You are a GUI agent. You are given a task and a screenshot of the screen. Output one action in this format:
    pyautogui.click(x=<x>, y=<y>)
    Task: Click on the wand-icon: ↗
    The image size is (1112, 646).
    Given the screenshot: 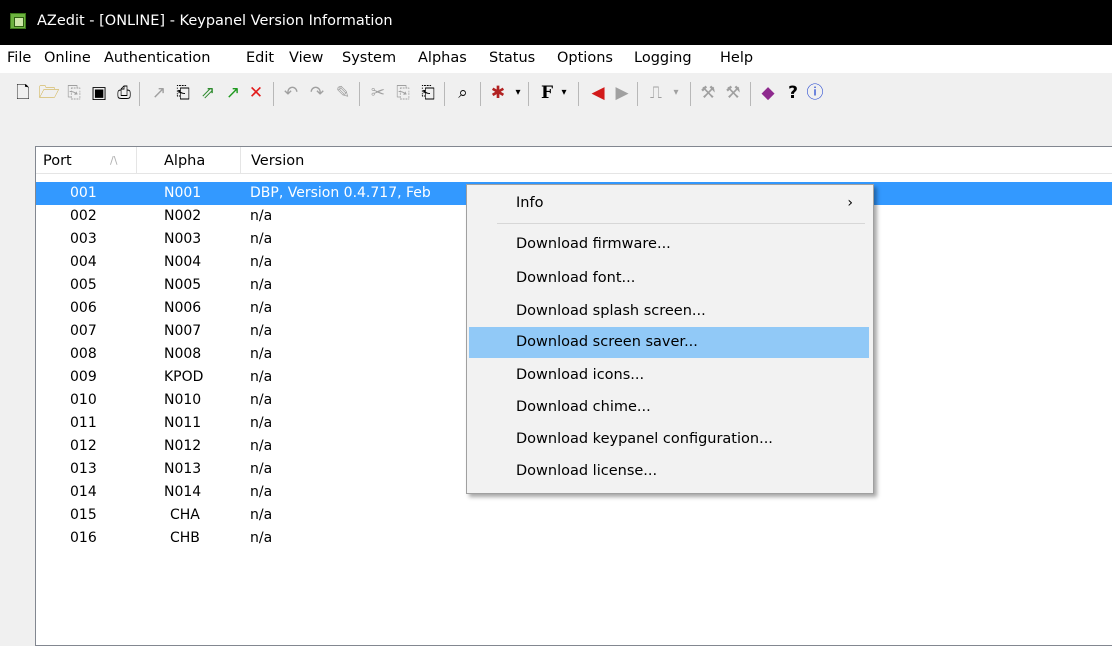 What is the action you would take?
    pyautogui.click(x=159, y=93)
    